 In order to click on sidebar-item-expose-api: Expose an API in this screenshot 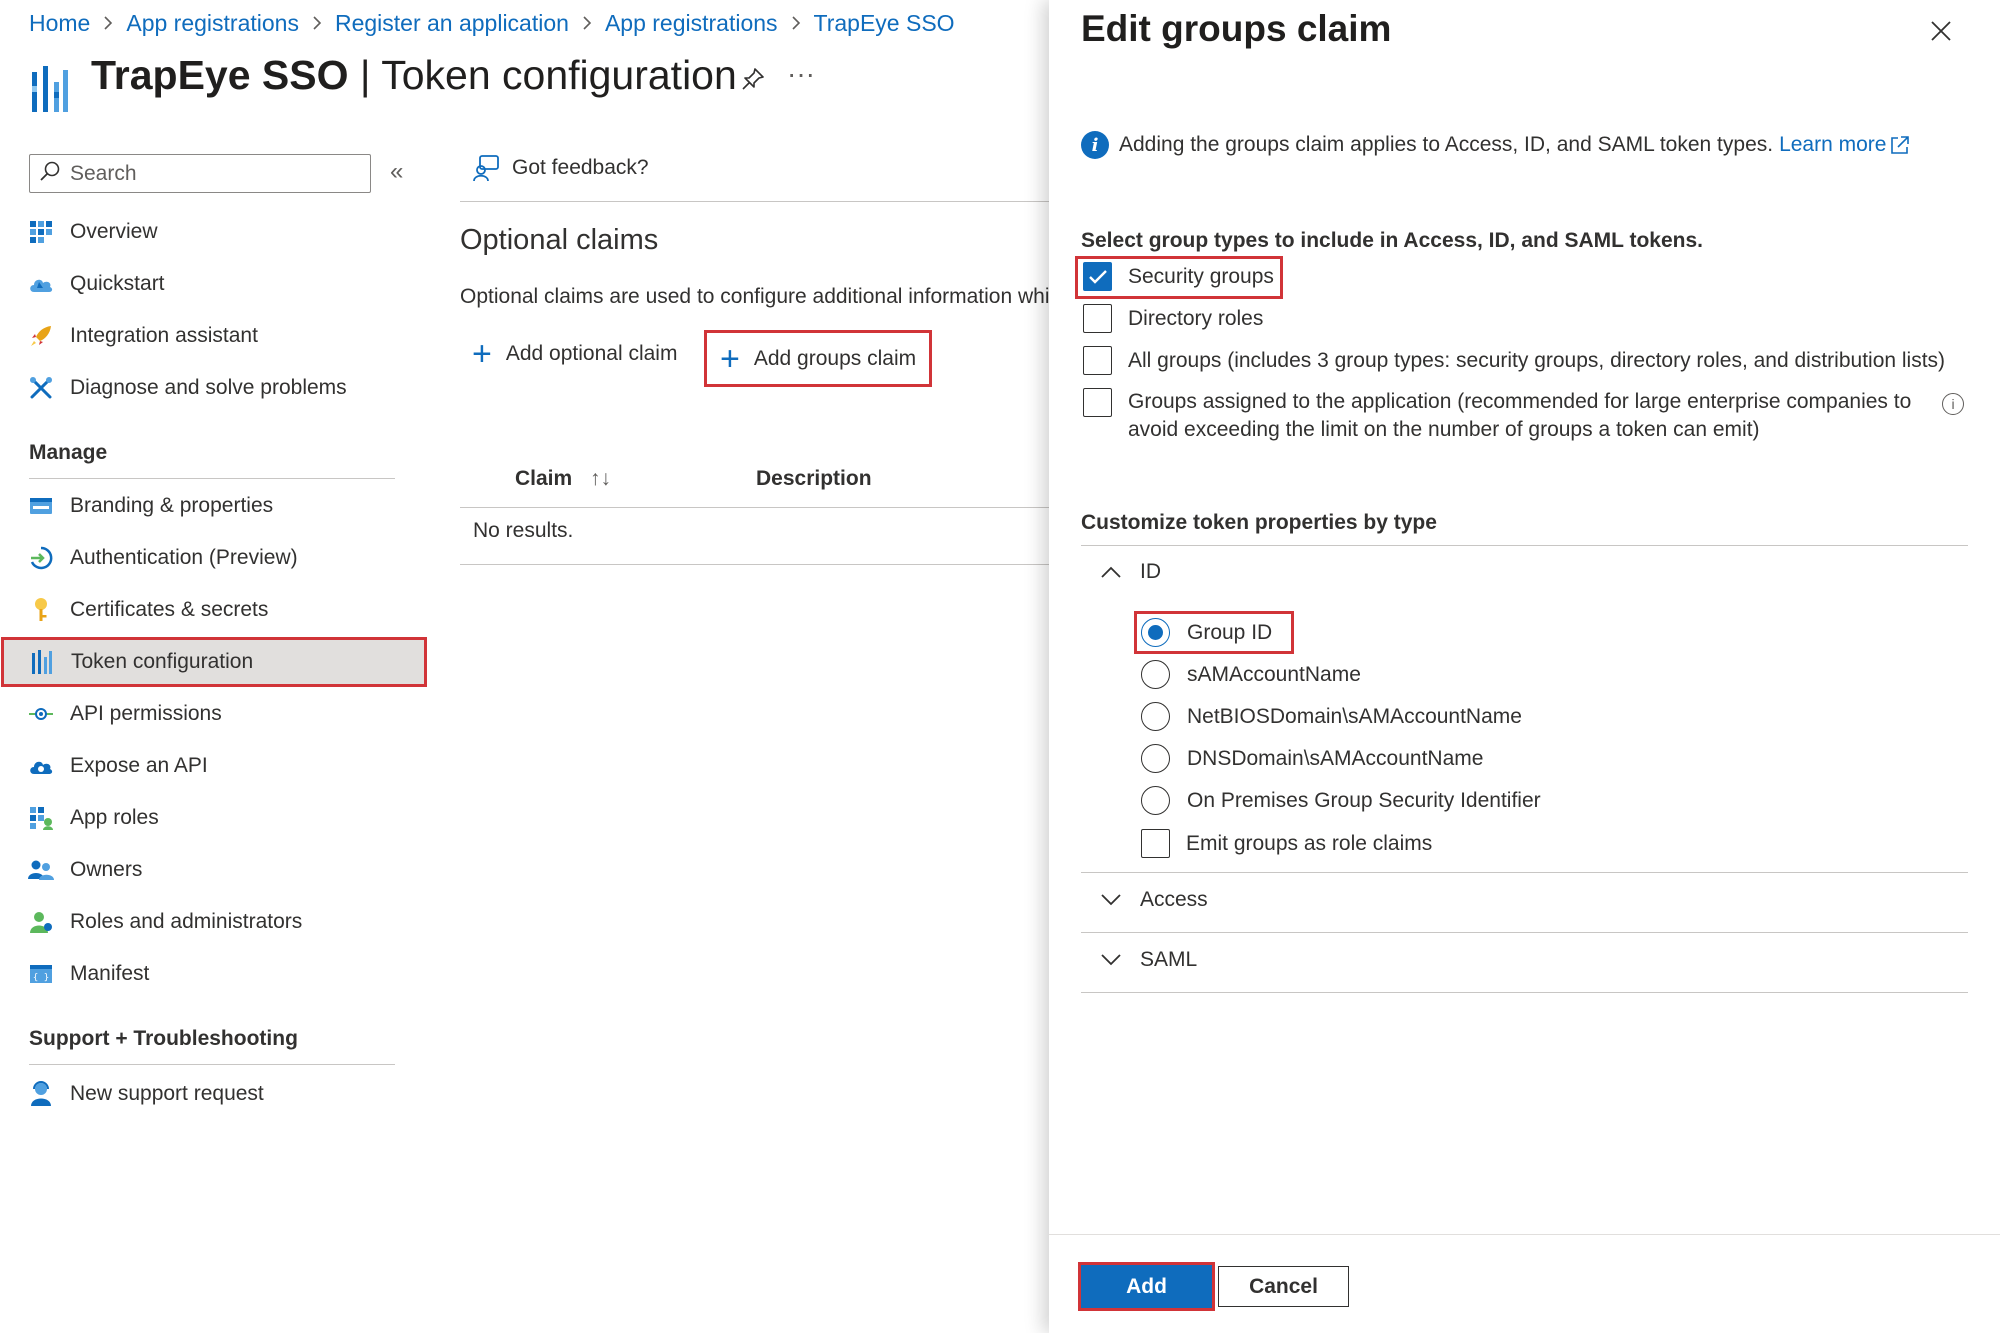, I will do `click(212, 766)`.